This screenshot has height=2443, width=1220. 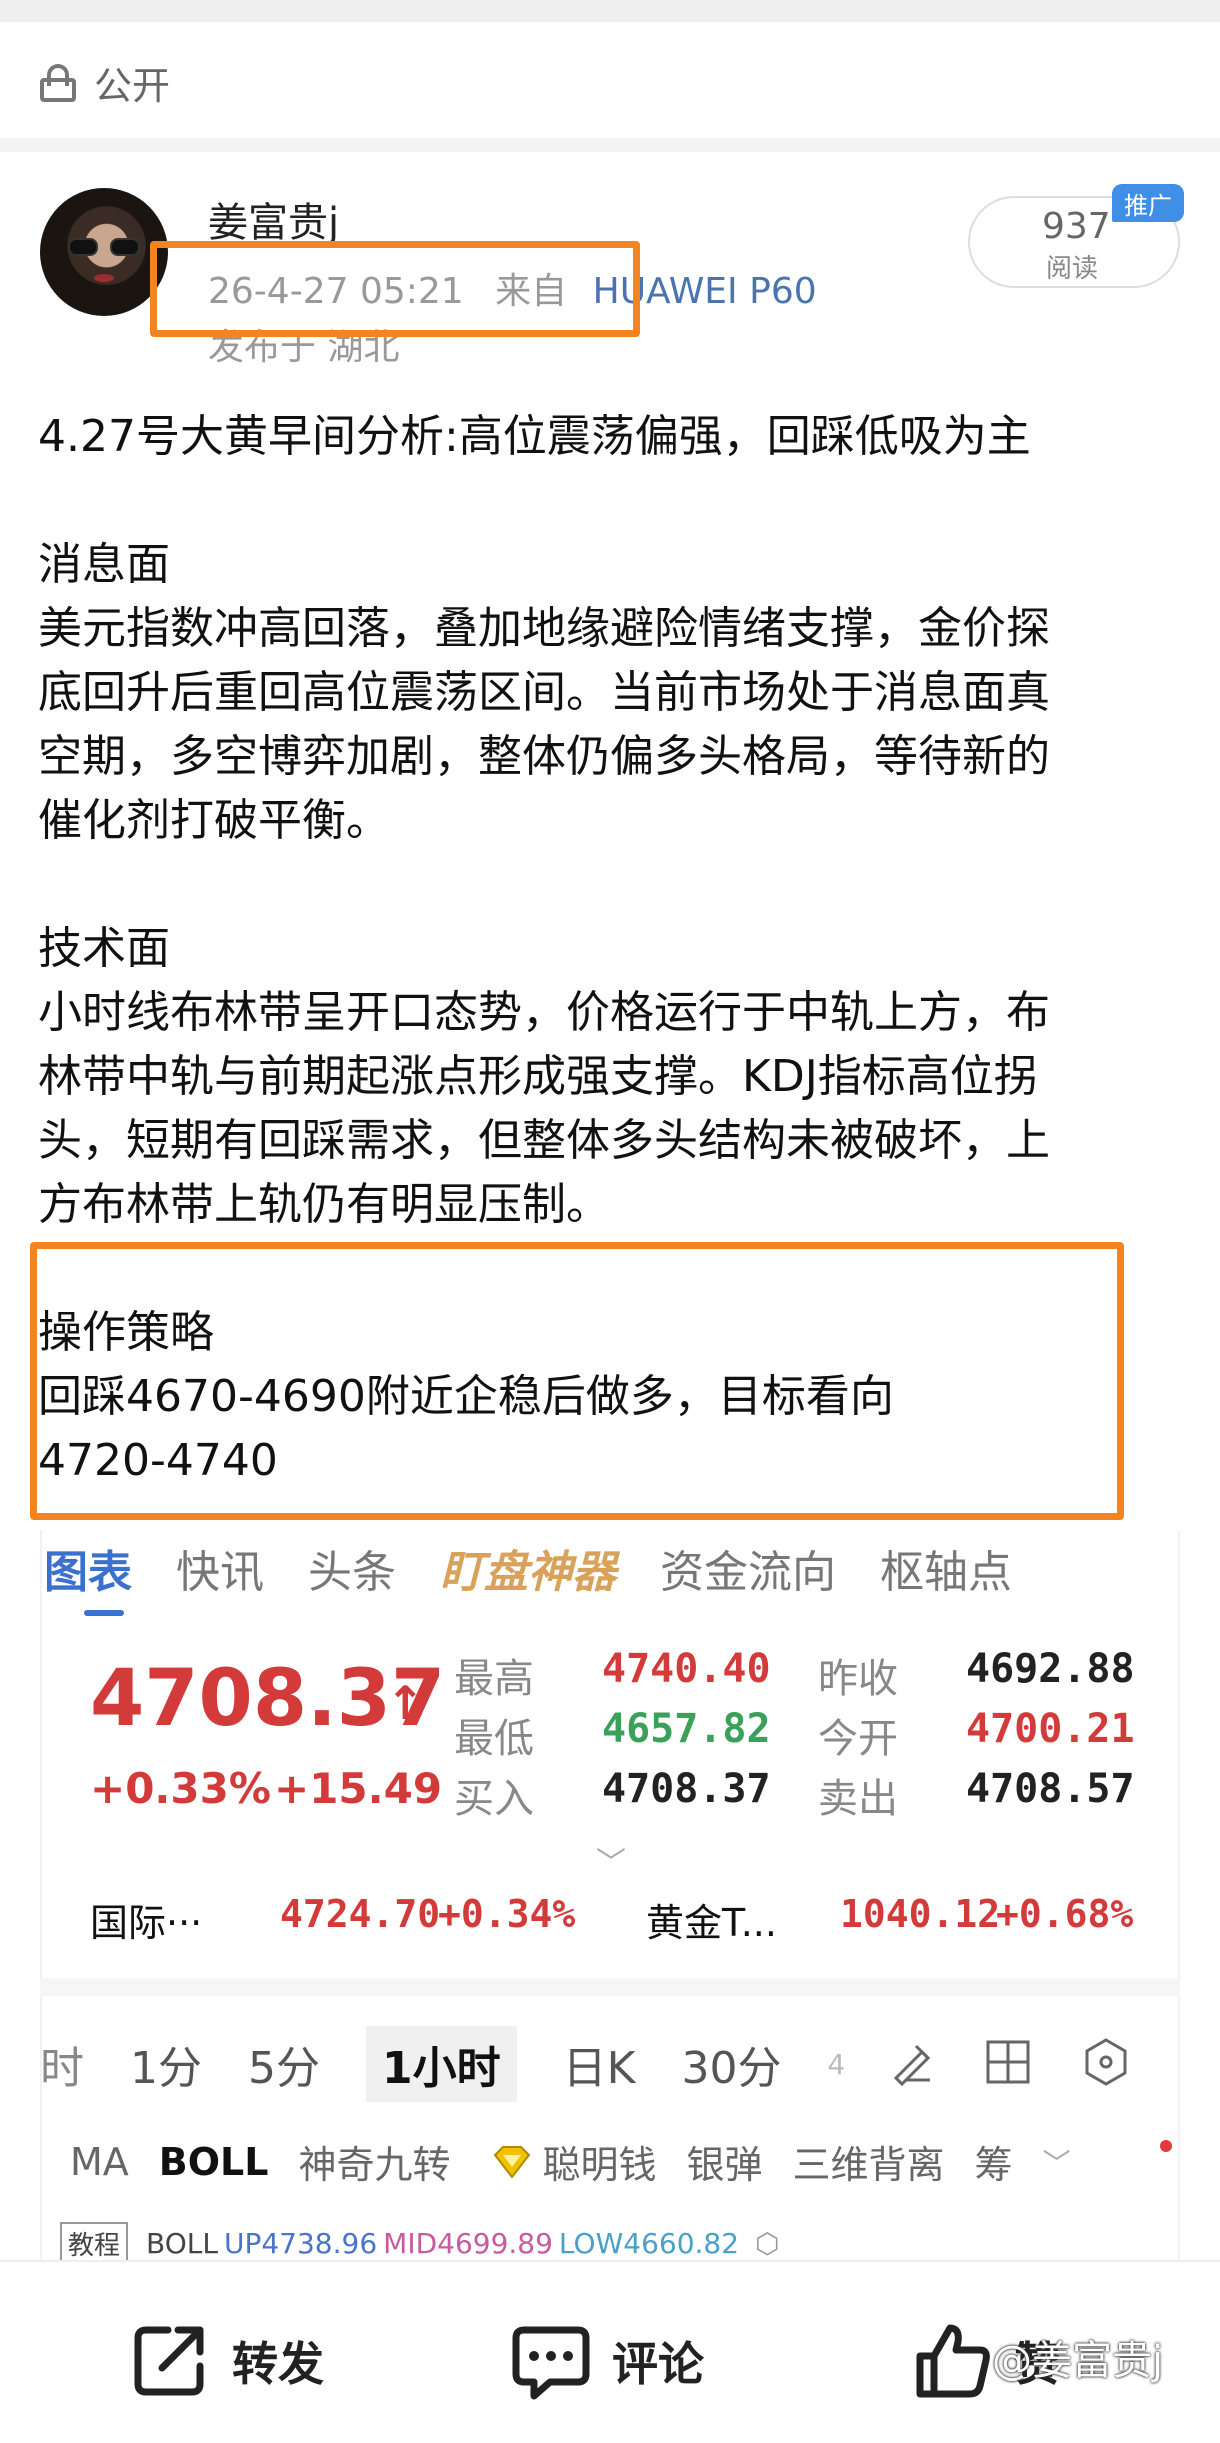 What do you see at coordinates (214, 2162) in the screenshot?
I see `indicator-boll: BOLL` at bounding box center [214, 2162].